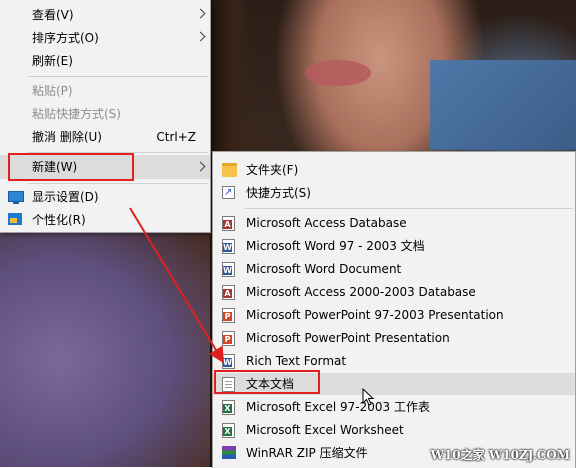 This screenshot has height=468, width=576. I want to click on highlight-box-new, so click(71, 167).